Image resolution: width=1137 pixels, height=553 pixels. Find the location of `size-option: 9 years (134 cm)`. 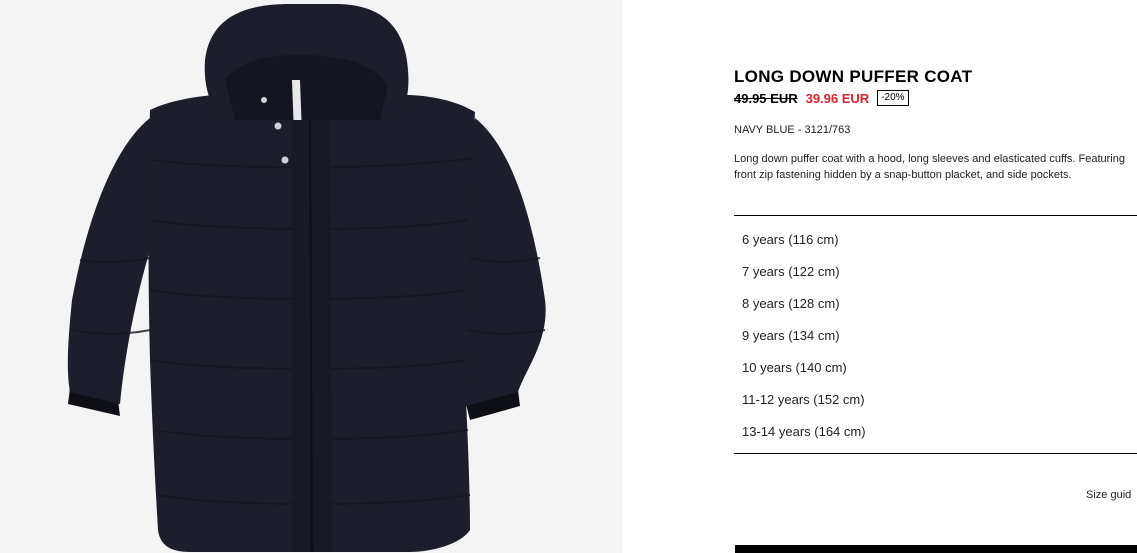

size-option: 9 years (134 cm) is located at coordinates (935, 340).